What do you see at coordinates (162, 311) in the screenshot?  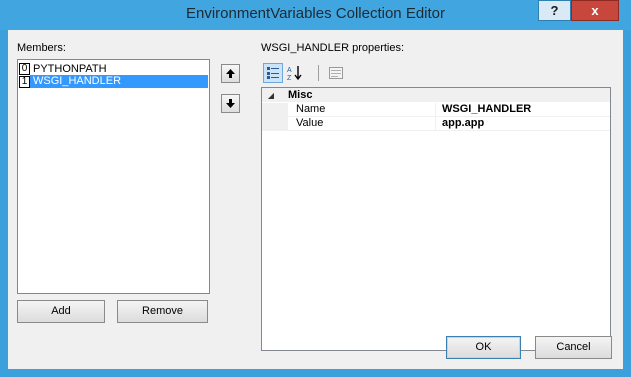 I see `remove-button: Remove` at bounding box center [162, 311].